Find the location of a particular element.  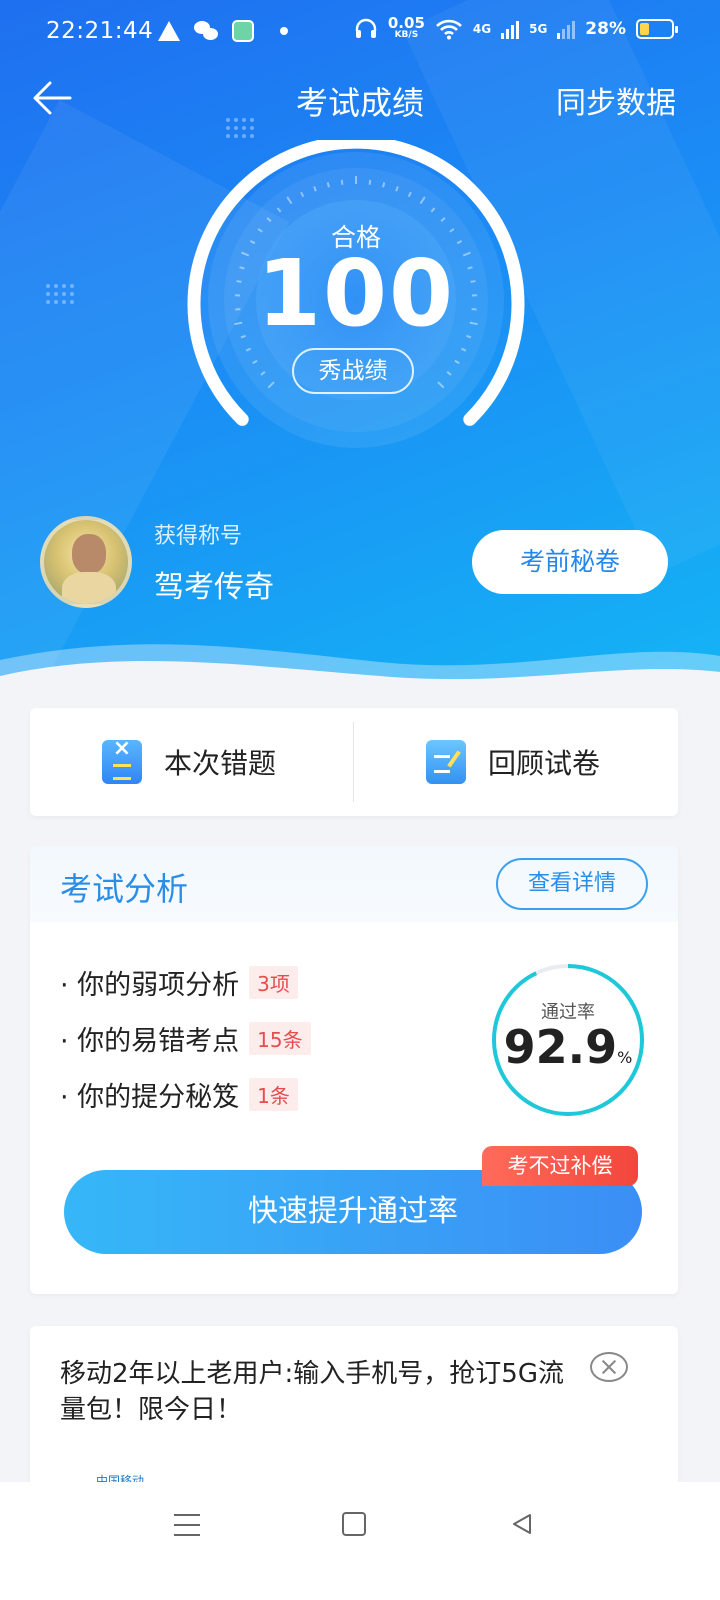

pass-rate-display: 通过率 92.9% is located at coordinates (568, 1040).